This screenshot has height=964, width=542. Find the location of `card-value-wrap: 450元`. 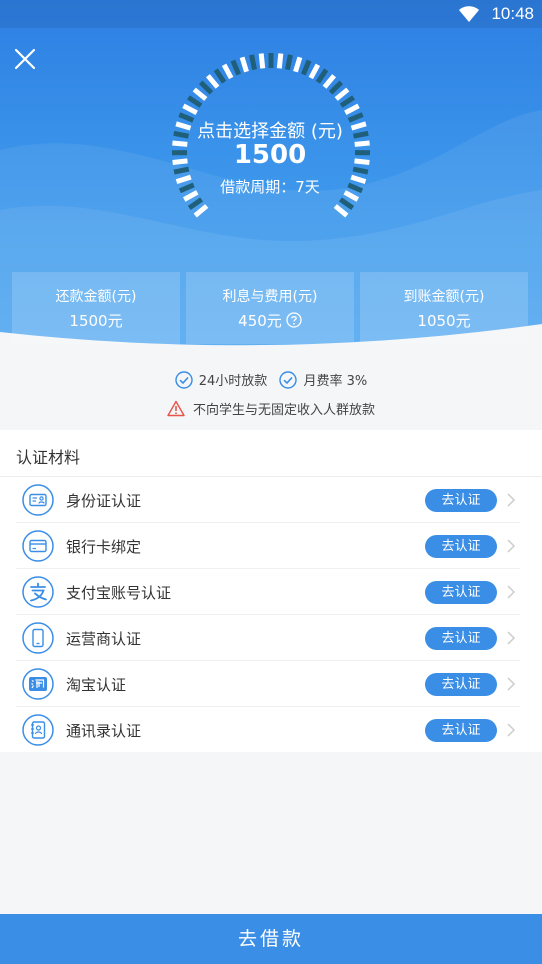

card-value-wrap: 450元 is located at coordinates (270, 320).